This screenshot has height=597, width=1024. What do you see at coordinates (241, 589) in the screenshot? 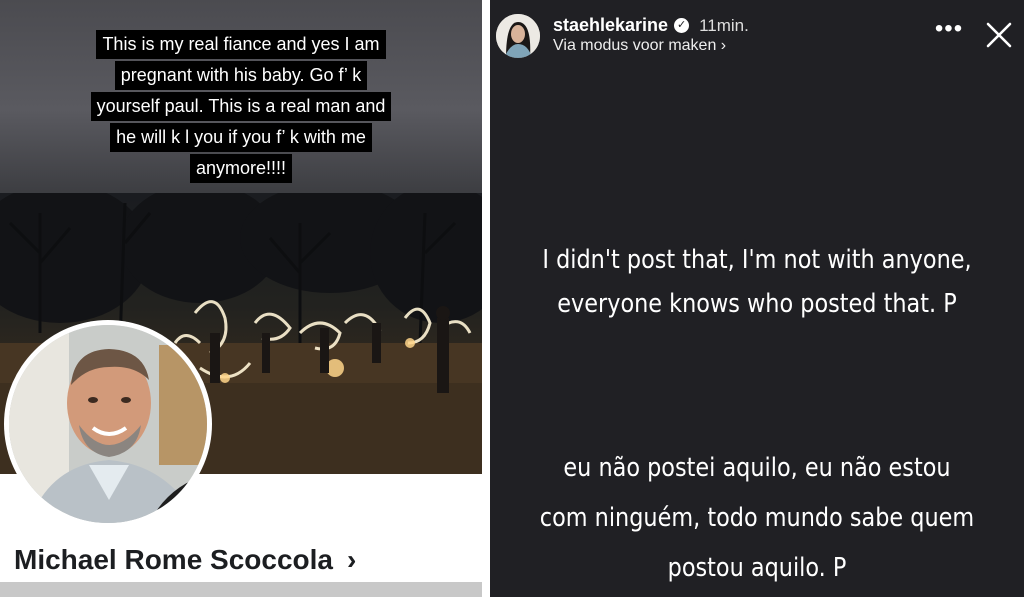
I see `bottom-strip` at bounding box center [241, 589].